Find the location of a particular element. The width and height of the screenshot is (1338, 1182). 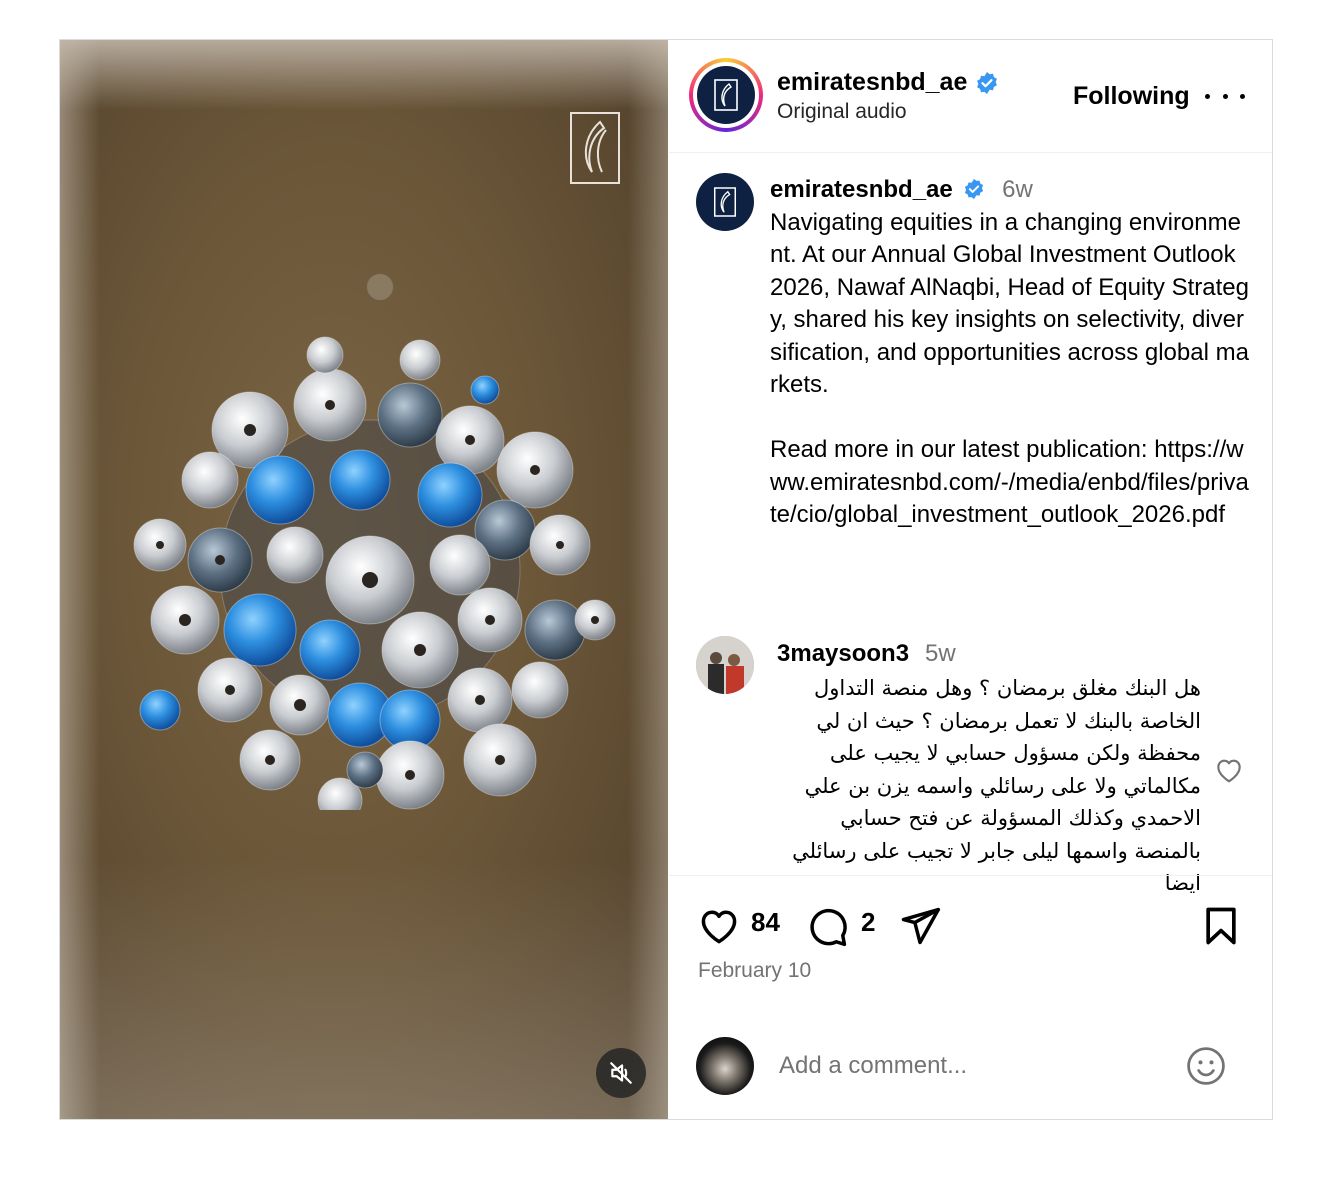

like-count: 84 is located at coordinates (765, 922).